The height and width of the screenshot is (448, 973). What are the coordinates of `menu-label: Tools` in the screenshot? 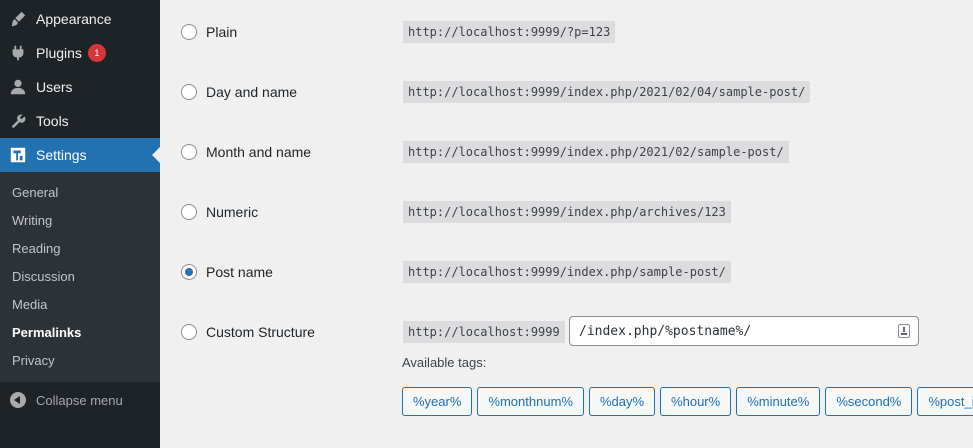 It's located at (52, 121).